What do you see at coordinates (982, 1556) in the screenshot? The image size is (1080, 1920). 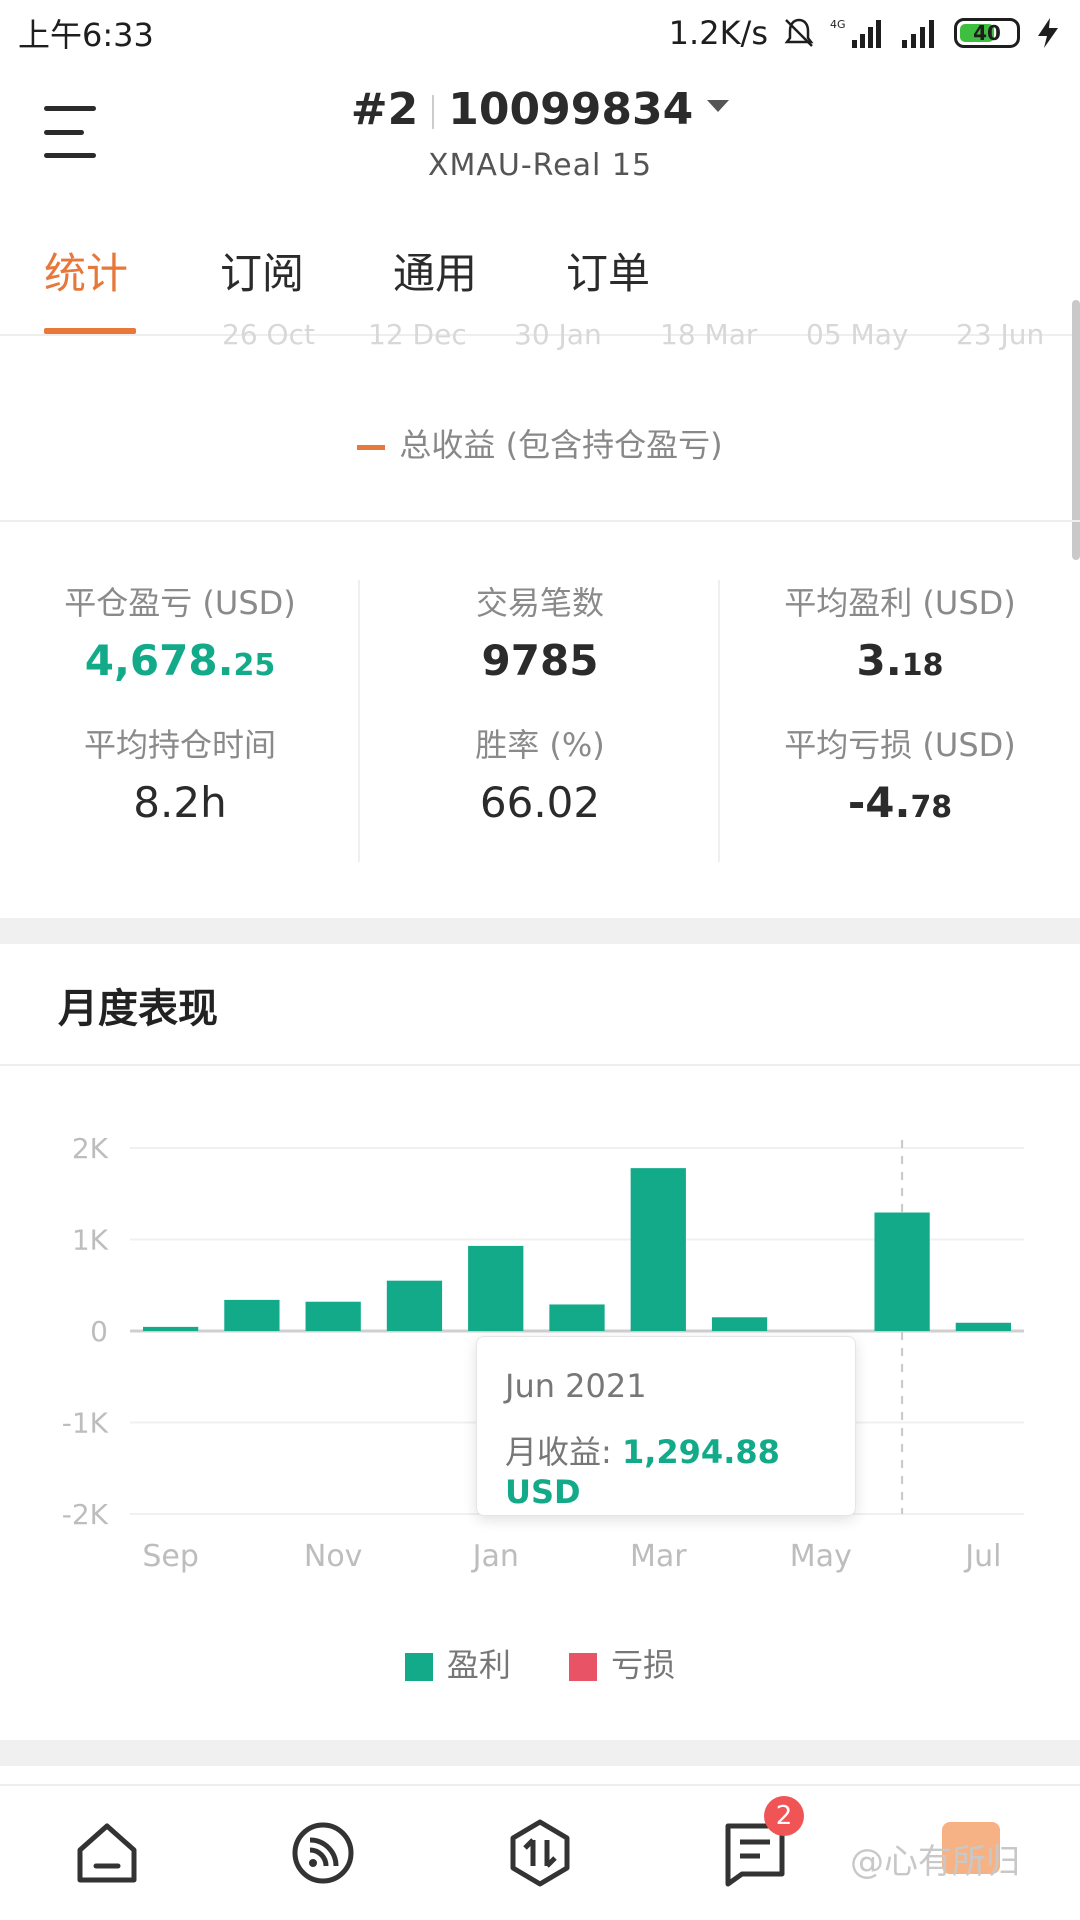 I see `x-tick-label: Jul` at bounding box center [982, 1556].